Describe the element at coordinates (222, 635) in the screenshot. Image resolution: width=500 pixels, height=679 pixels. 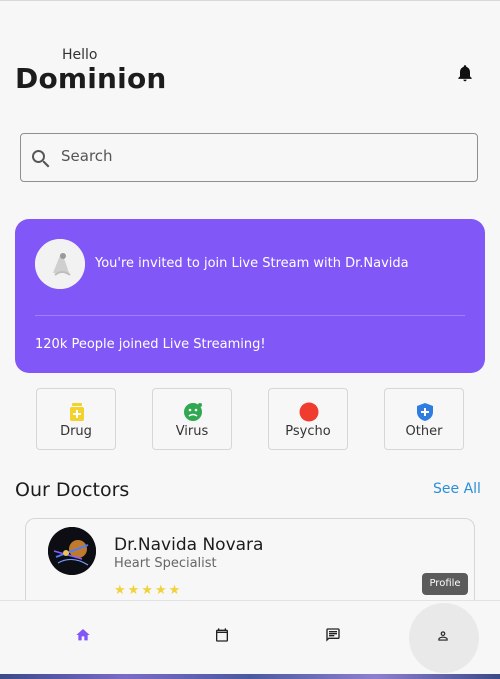
I see `calendar-icon` at that location.